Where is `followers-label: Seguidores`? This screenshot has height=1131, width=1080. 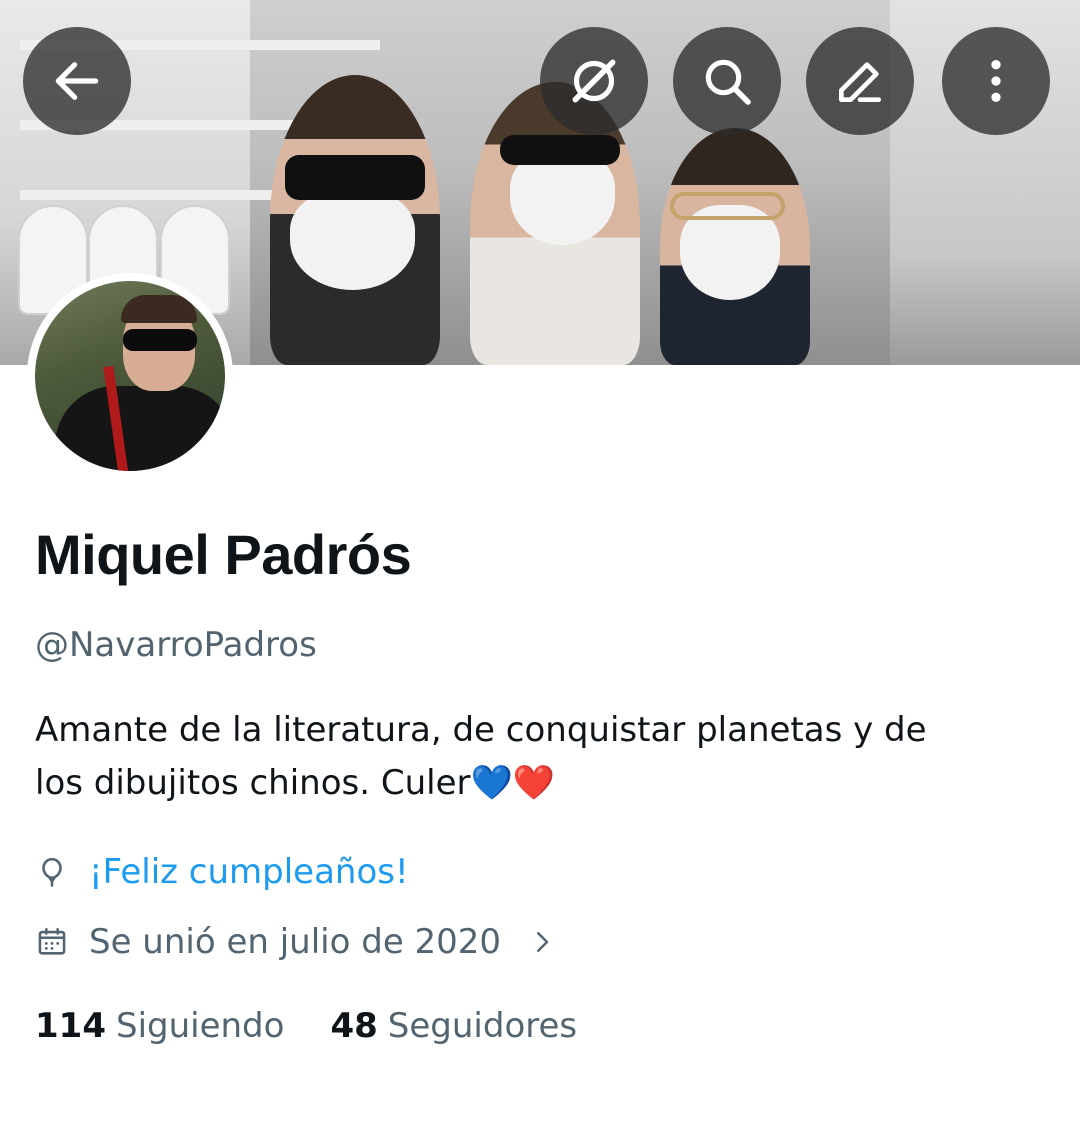
followers-label: Seguidores is located at coordinates (482, 1026).